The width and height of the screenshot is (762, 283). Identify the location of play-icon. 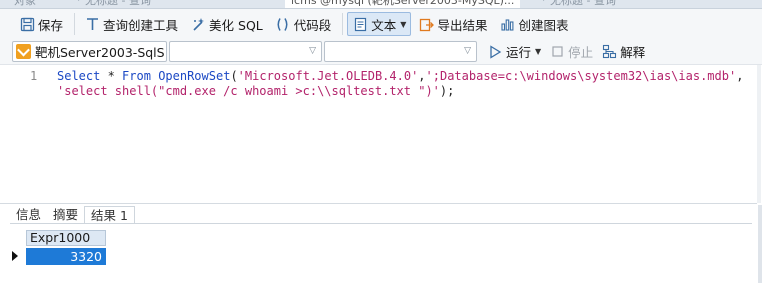
(495, 52).